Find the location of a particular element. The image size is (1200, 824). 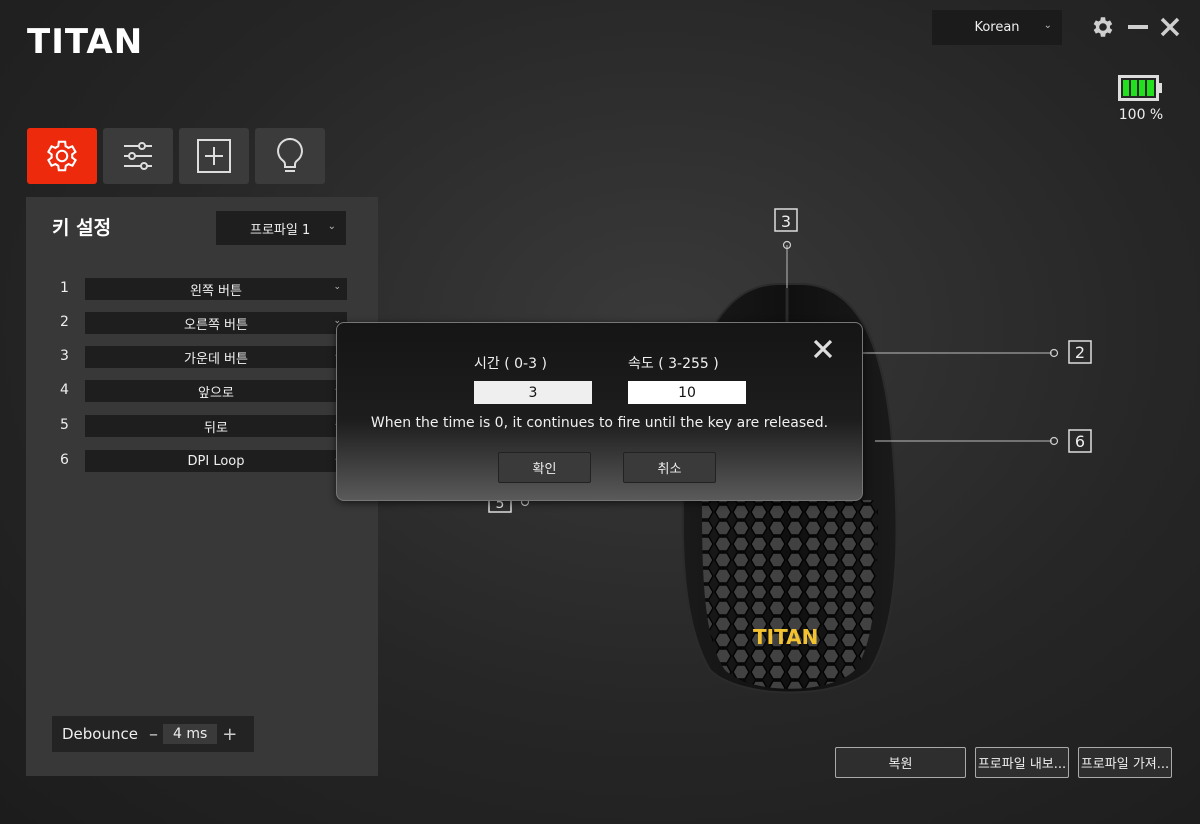

tab-key-settings is located at coordinates (62, 156).